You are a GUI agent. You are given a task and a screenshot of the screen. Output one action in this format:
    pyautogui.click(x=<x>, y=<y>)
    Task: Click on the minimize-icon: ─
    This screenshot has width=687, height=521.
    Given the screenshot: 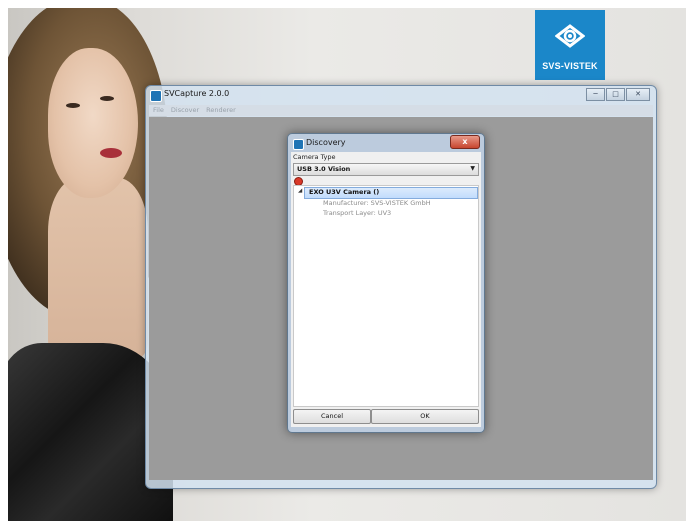 What is the action you would take?
    pyautogui.click(x=595, y=94)
    